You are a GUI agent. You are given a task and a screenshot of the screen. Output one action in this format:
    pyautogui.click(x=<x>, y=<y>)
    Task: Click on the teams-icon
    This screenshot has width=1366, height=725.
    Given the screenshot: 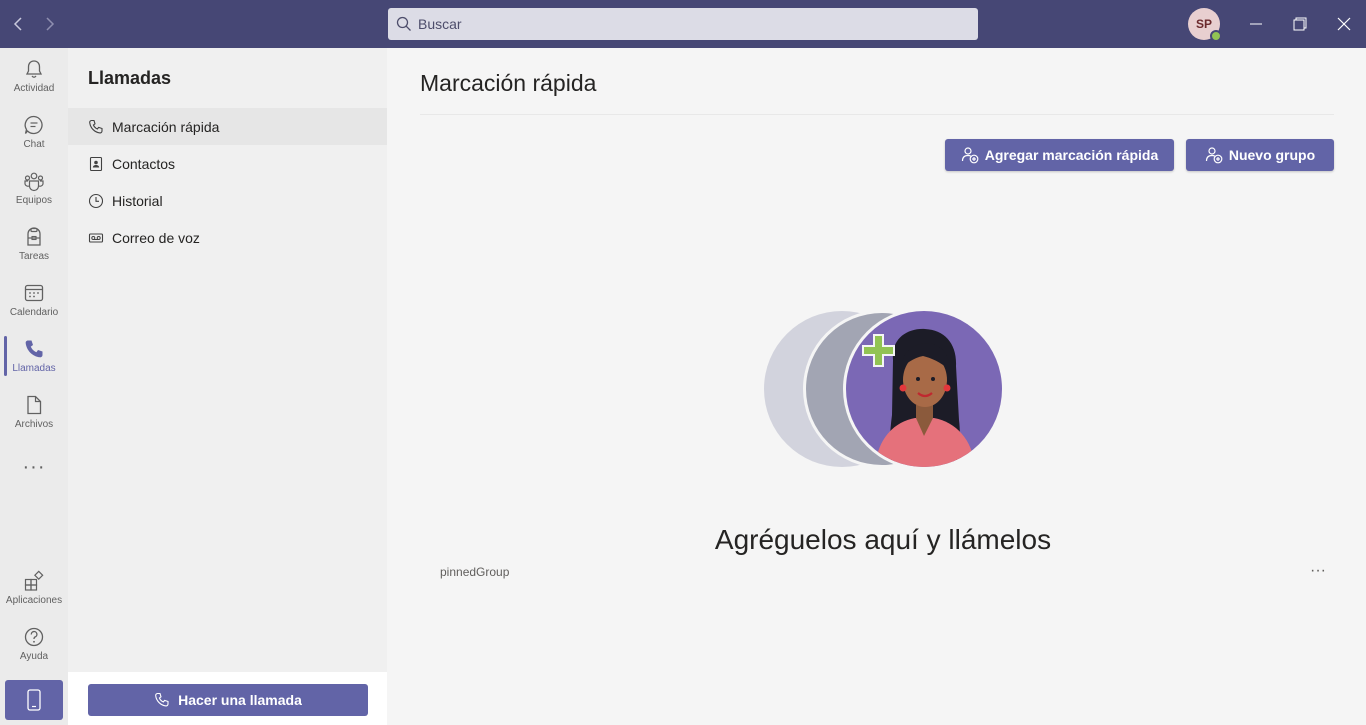 What is the action you would take?
    pyautogui.click(x=34, y=182)
    